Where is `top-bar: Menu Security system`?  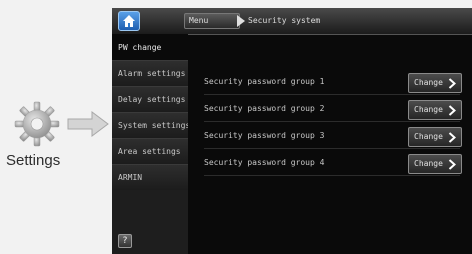
top-bar: Menu Security system is located at coordinates (292, 21).